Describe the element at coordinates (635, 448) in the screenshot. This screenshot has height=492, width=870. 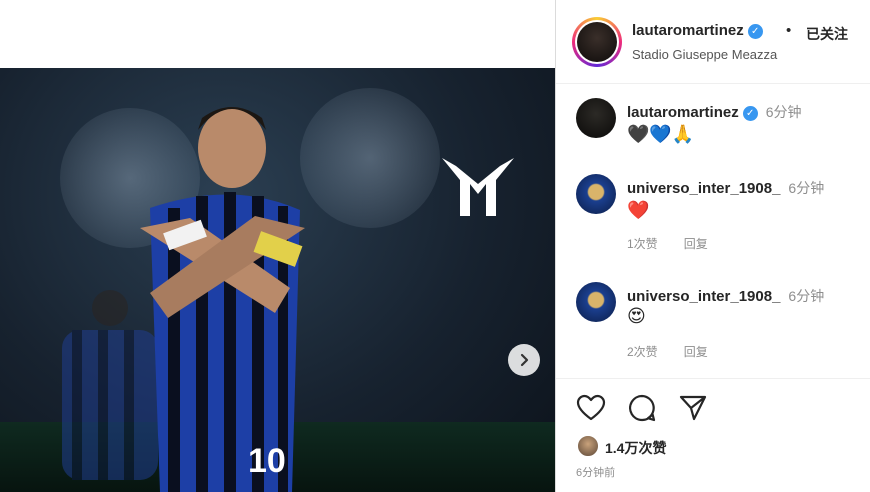
I see `likes-count: 1.4万次赞` at that location.